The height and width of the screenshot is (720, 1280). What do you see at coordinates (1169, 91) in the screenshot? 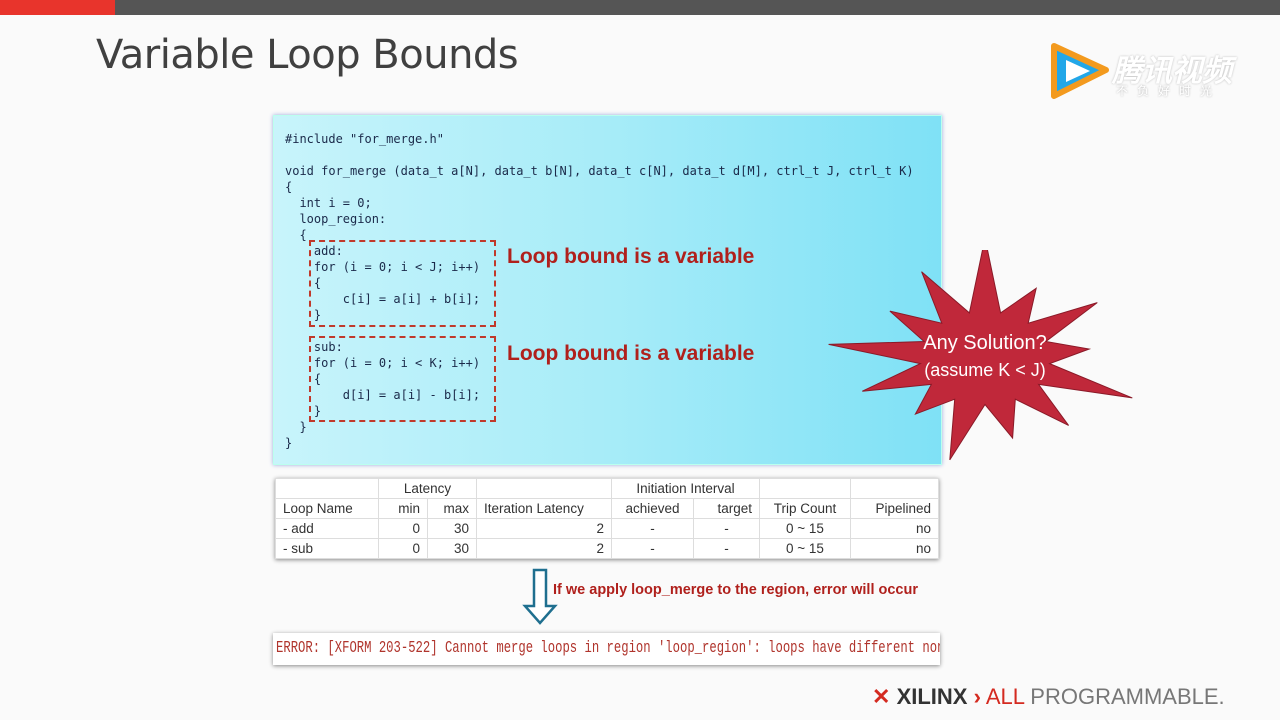
I see `logo-slogan: 不负好时光` at bounding box center [1169, 91].